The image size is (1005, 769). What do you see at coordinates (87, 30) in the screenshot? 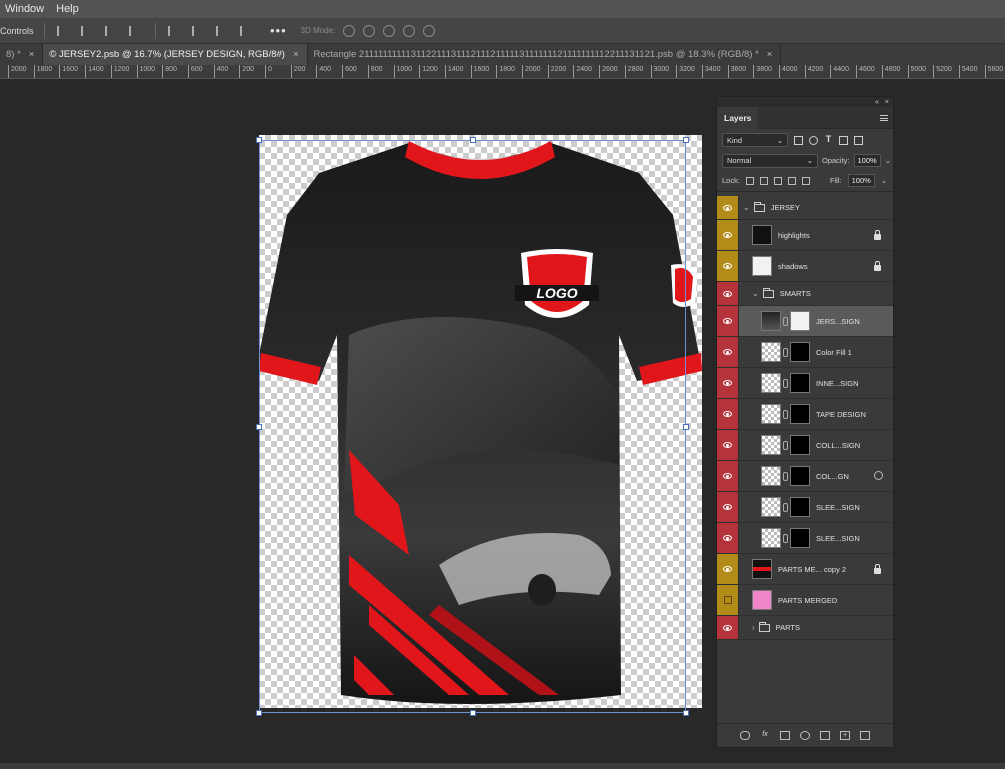
I see `align-center-icon` at bounding box center [87, 30].